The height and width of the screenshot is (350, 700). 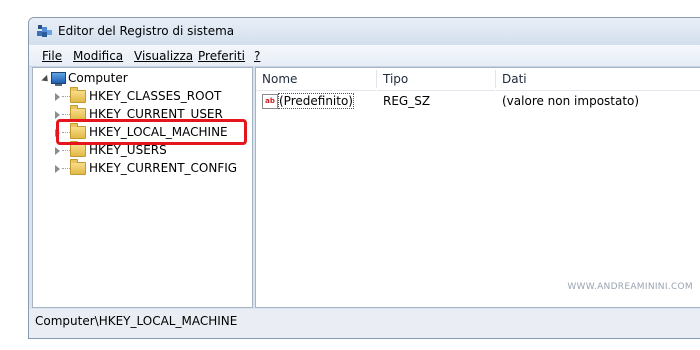 I want to click on menu-help-label: ?, so click(x=257, y=56).